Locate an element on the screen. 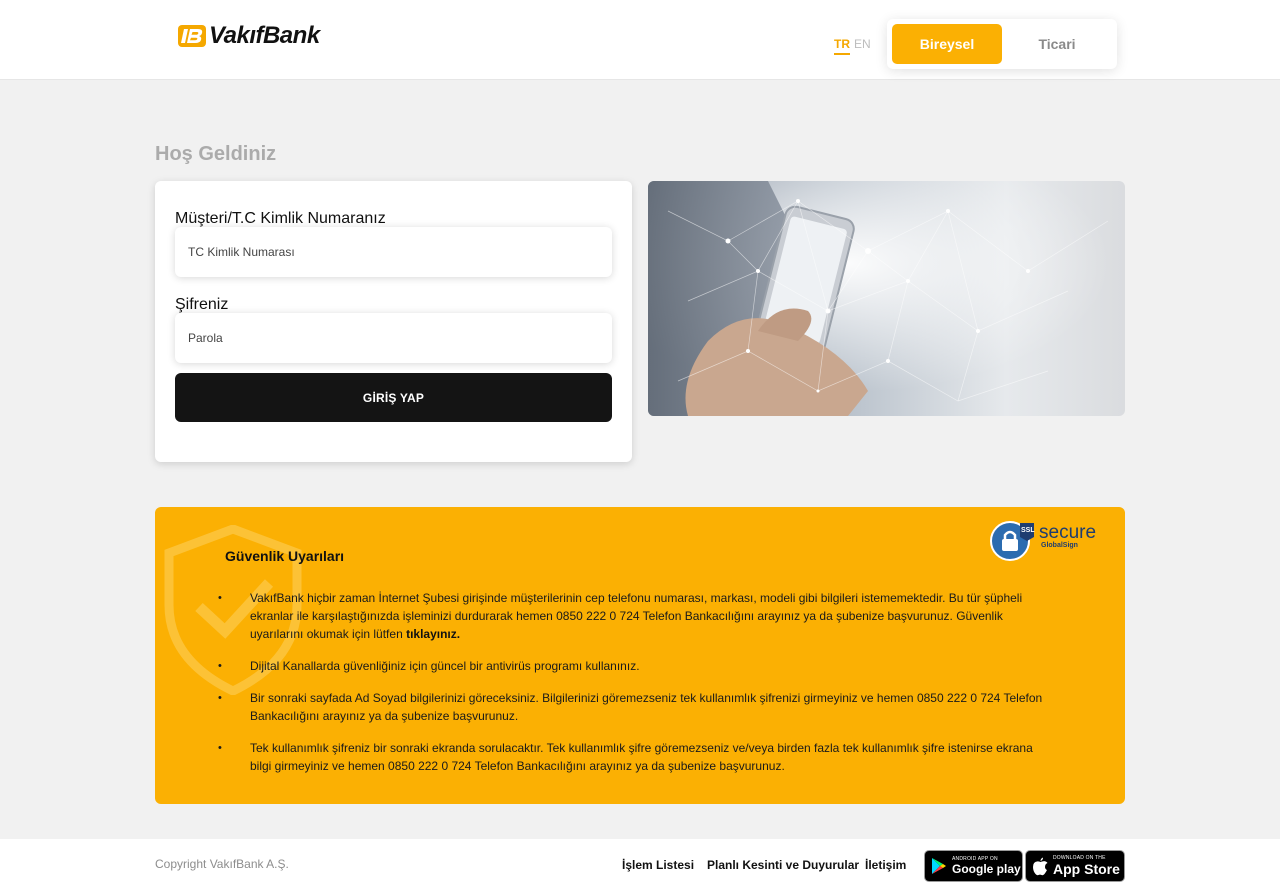 This screenshot has width=1280, height=894. logo-text: VakıfBank is located at coordinates (264, 35).